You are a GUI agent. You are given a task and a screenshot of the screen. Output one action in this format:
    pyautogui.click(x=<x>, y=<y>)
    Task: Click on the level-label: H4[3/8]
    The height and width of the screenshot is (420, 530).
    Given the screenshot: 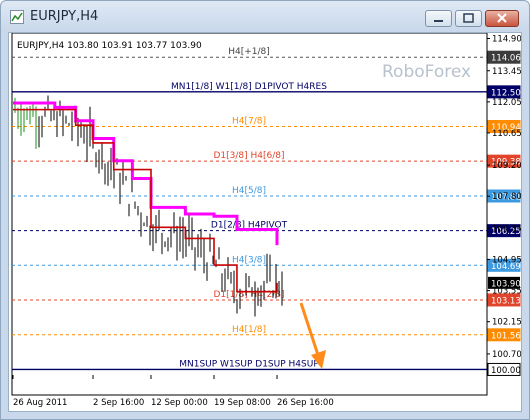 What is the action you would take?
    pyautogui.click(x=249, y=260)
    